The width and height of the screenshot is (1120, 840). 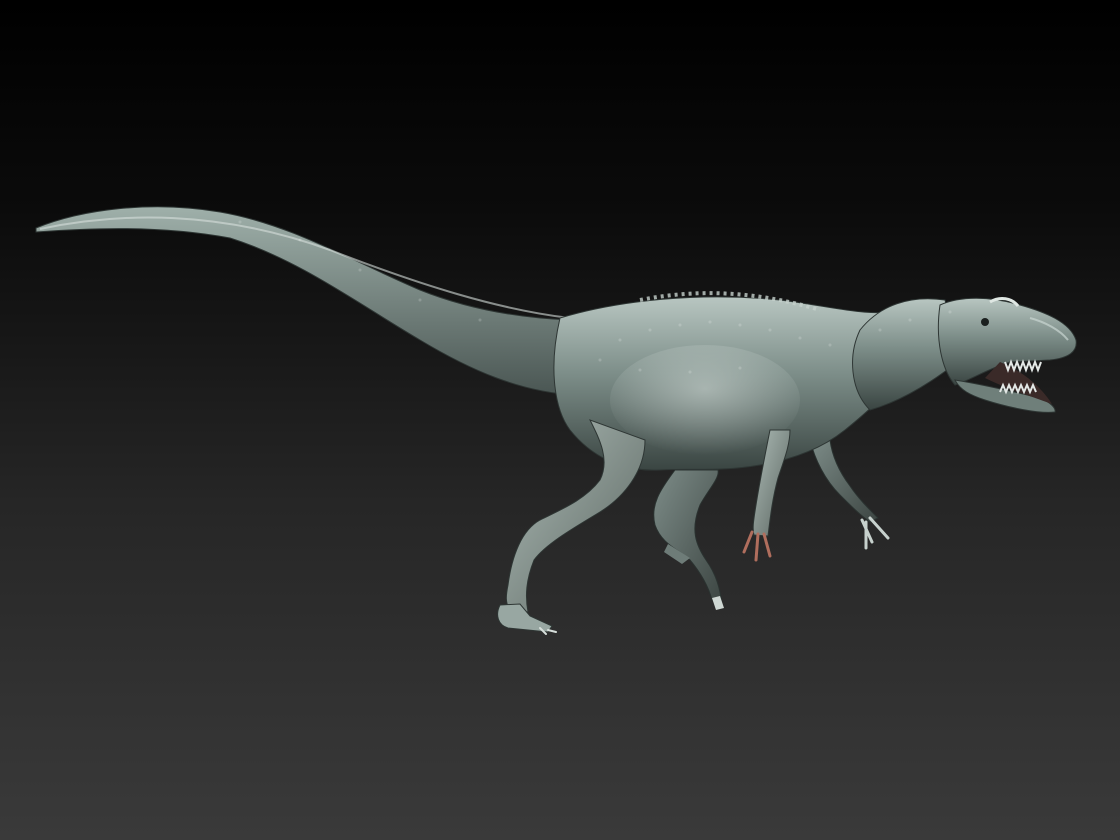 What do you see at coordinates (305, 301) in the screenshot?
I see `tail` at bounding box center [305, 301].